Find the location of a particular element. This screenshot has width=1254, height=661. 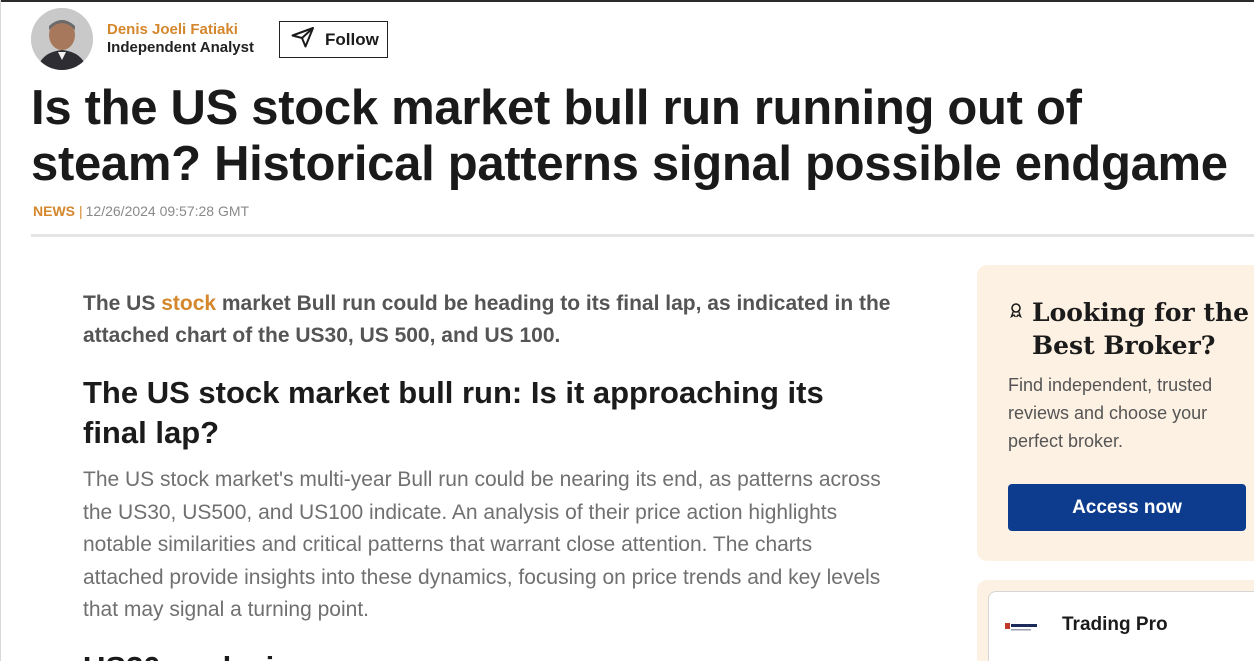

header-divider is located at coordinates (642, 235).